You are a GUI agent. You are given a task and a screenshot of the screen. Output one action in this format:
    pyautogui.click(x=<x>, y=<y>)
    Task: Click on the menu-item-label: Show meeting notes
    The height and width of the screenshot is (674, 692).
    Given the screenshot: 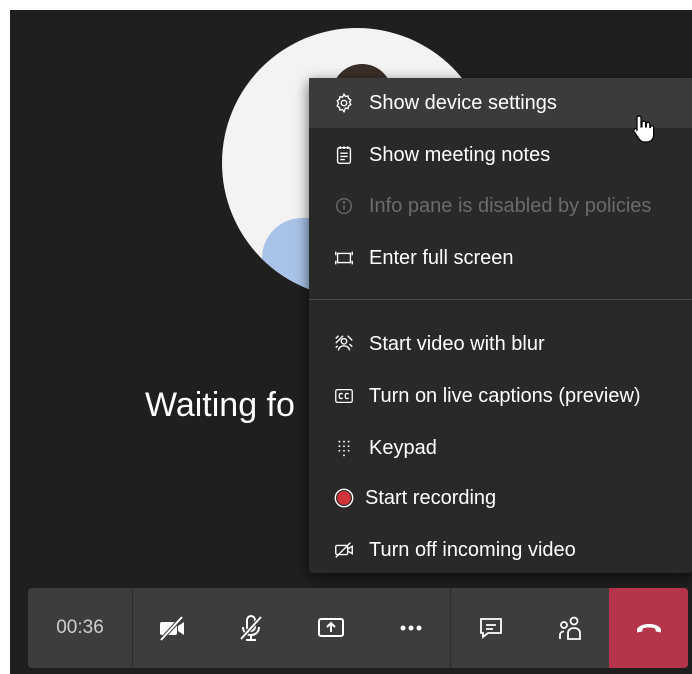 What is the action you would take?
    pyautogui.click(x=460, y=154)
    